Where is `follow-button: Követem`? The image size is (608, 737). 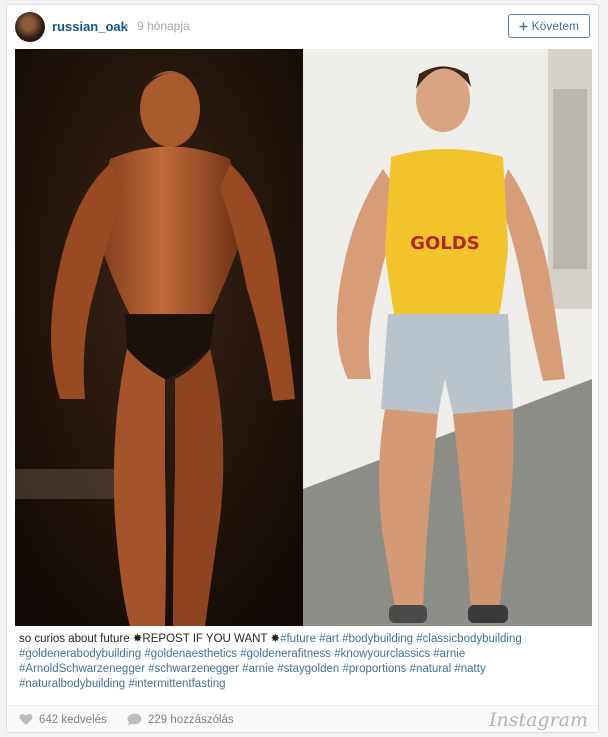 follow-button: Követem is located at coordinates (548, 26).